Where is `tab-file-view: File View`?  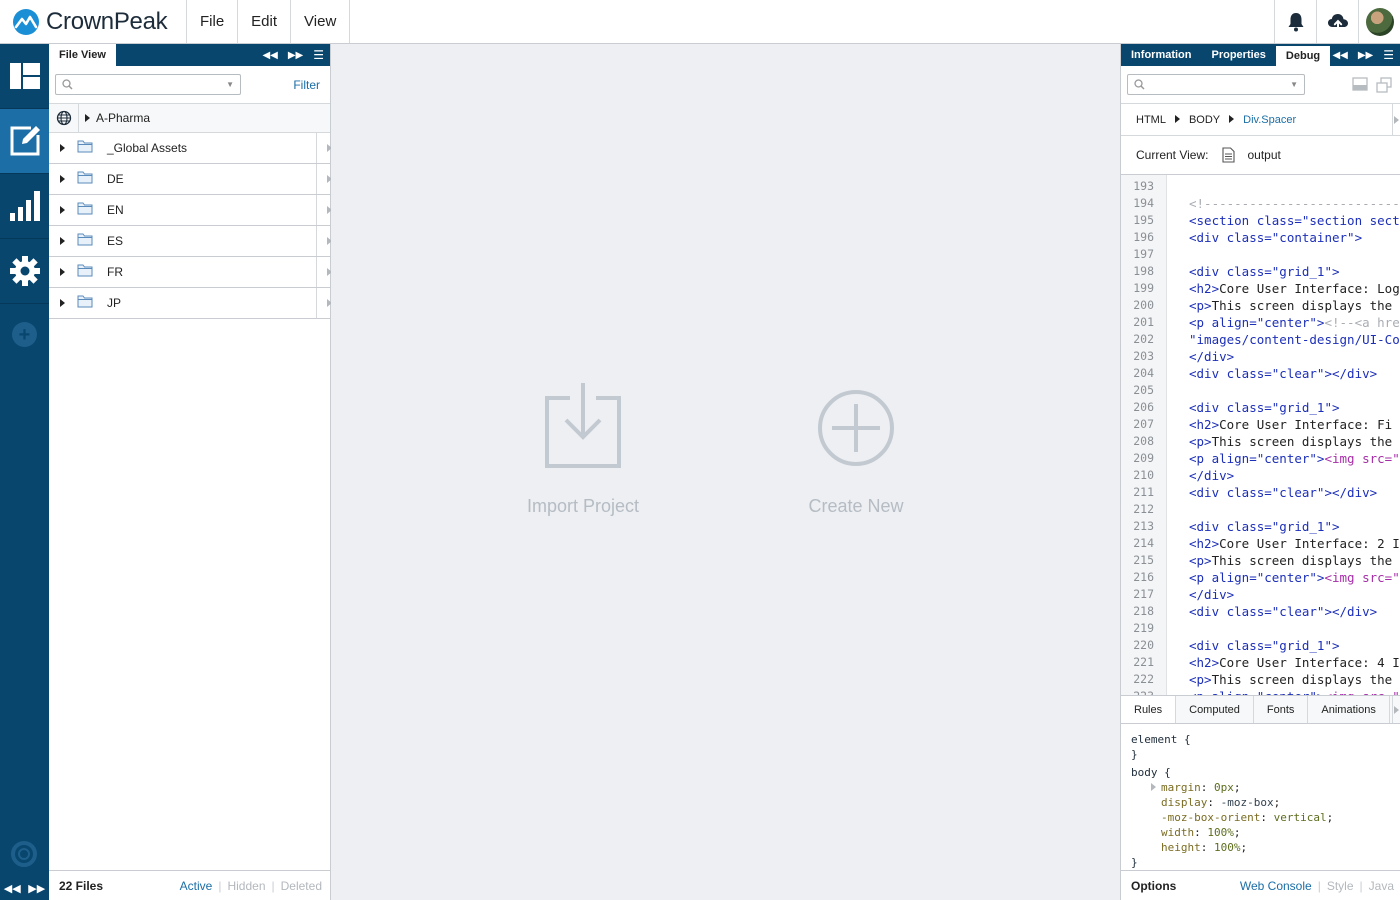 tab-file-view: File View is located at coordinates (82, 55).